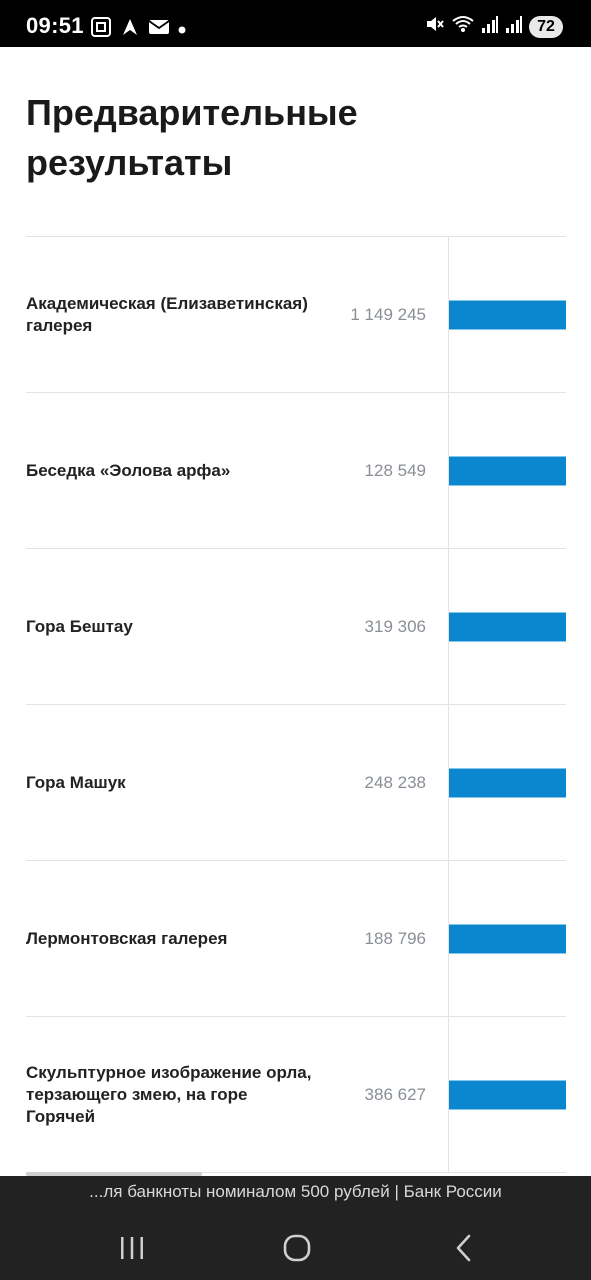  I want to click on result-value: 319 306, so click(395, 626).